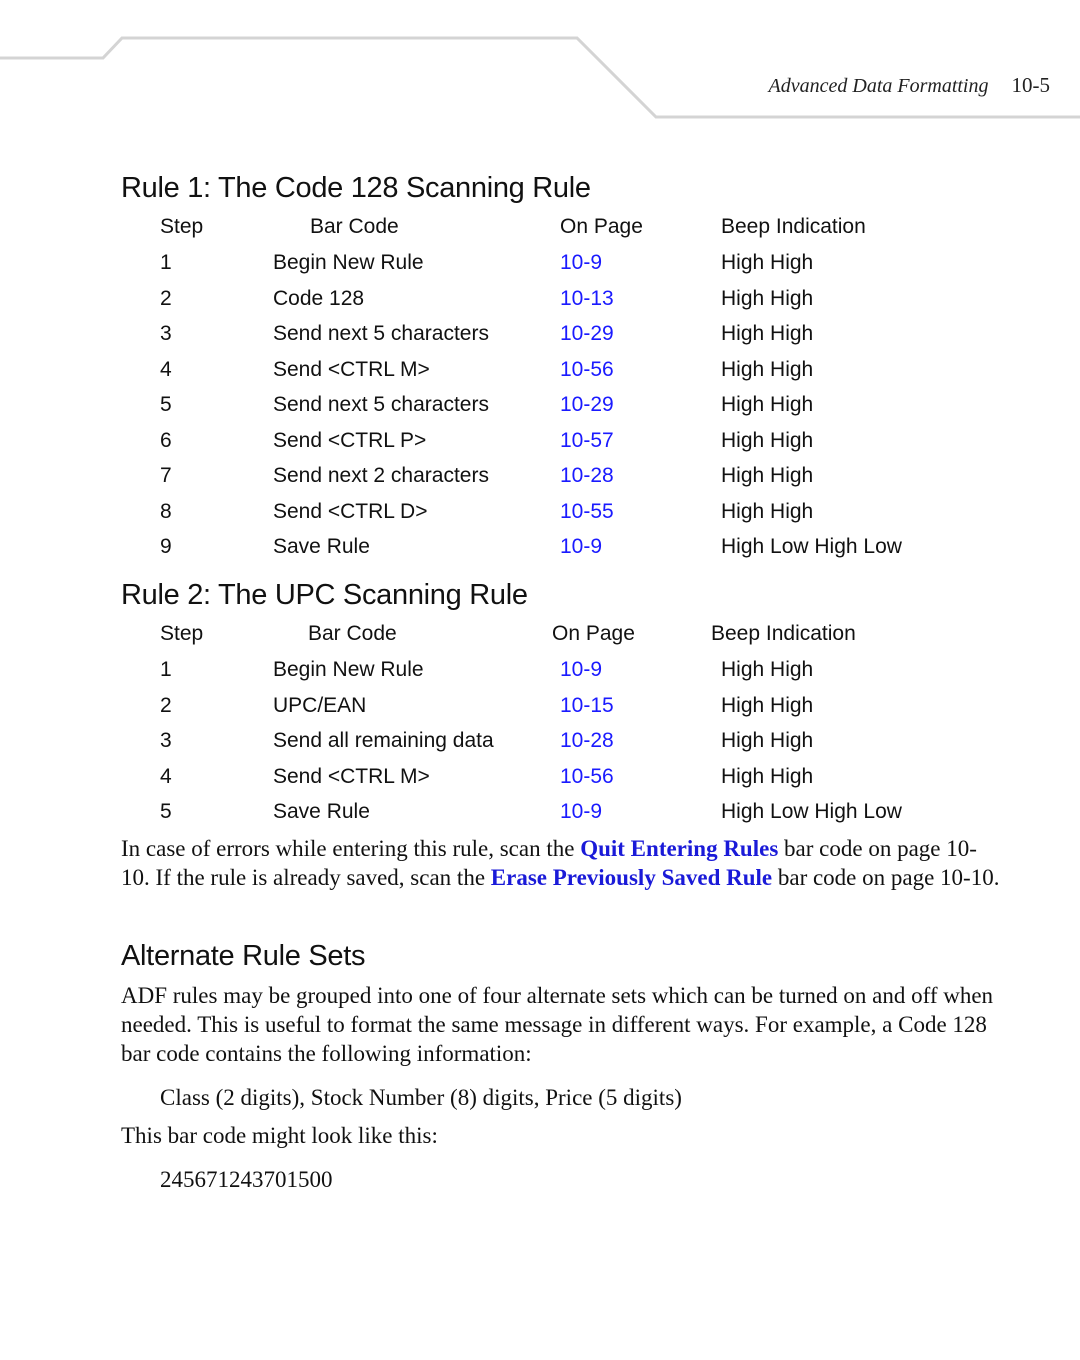  What do you see at coordinates (540, 479) in the screenshot?
I see `table-row: 7 Send next 2 characters 10-28 High High` at bounding box center [540, 479].